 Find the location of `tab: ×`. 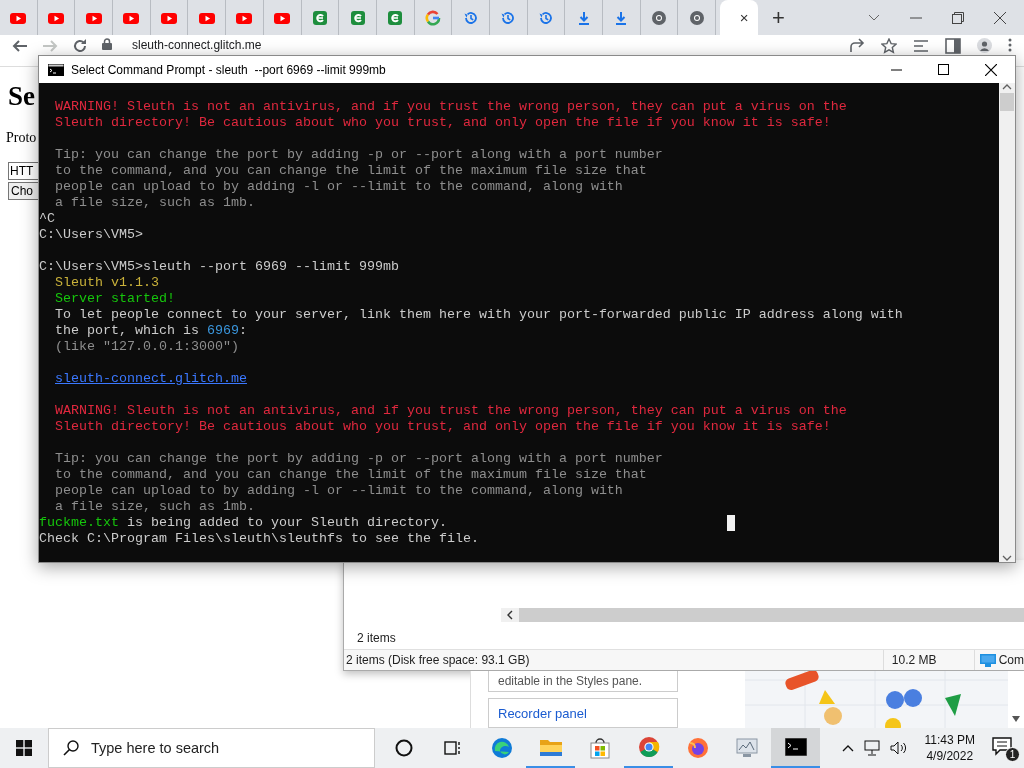

tab: × is located at coordinates (739, 17).